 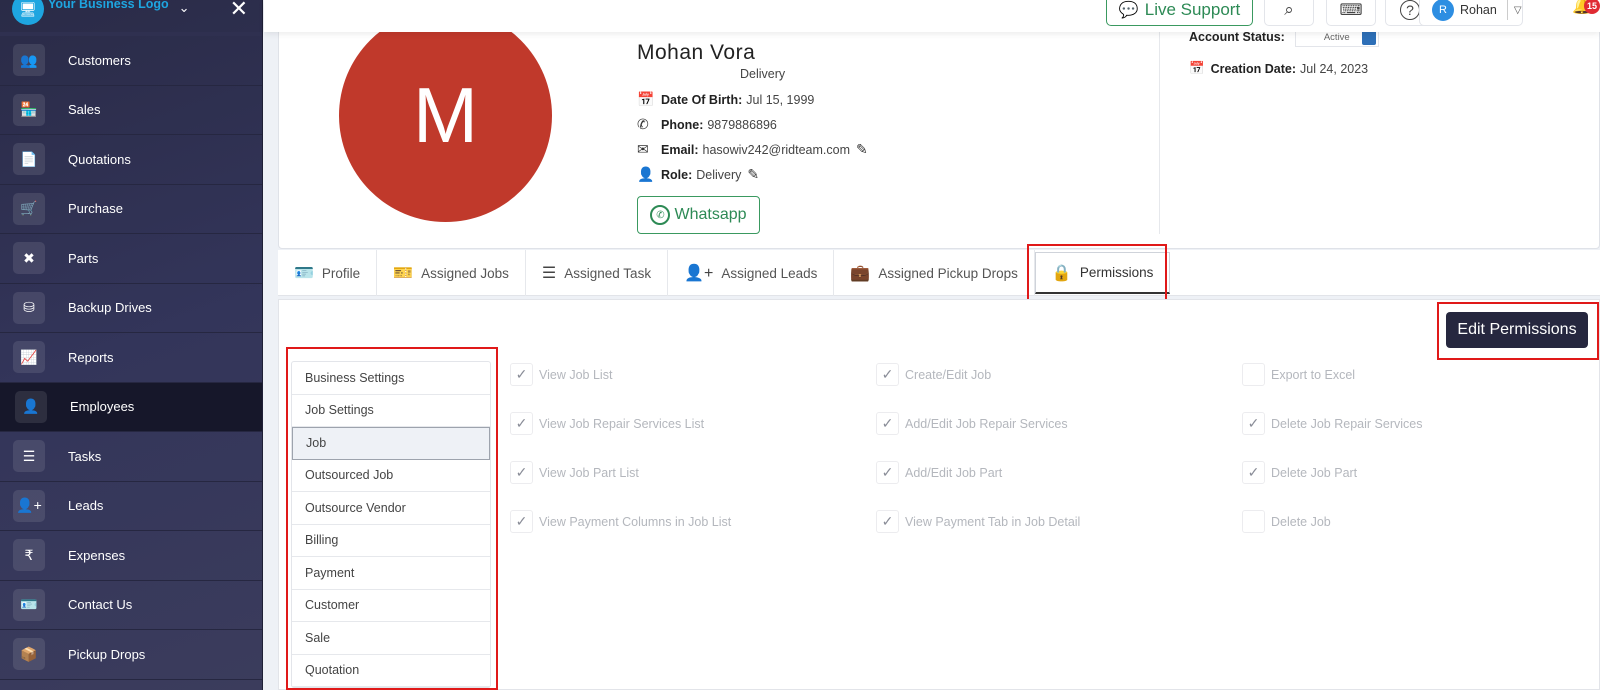 What do you see at coordinates (391, 671) in the screenshot?
I see `permission-category-item: Quotation` at bounding box center [391, 671].